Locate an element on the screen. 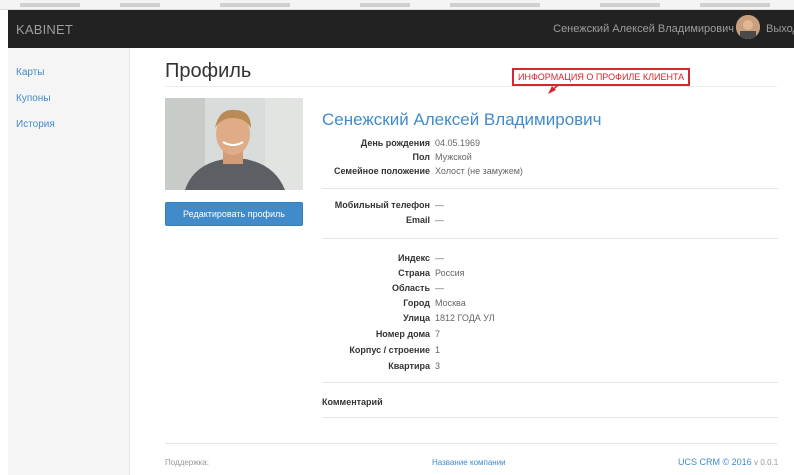  field-label: Индекс is located at coordinates (413, 258).